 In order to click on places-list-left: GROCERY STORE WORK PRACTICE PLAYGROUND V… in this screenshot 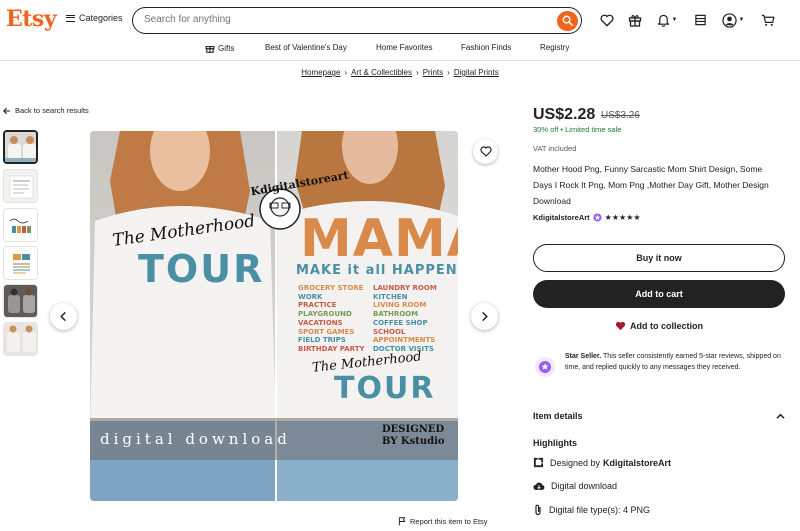, I will do `click(331, 319)`.